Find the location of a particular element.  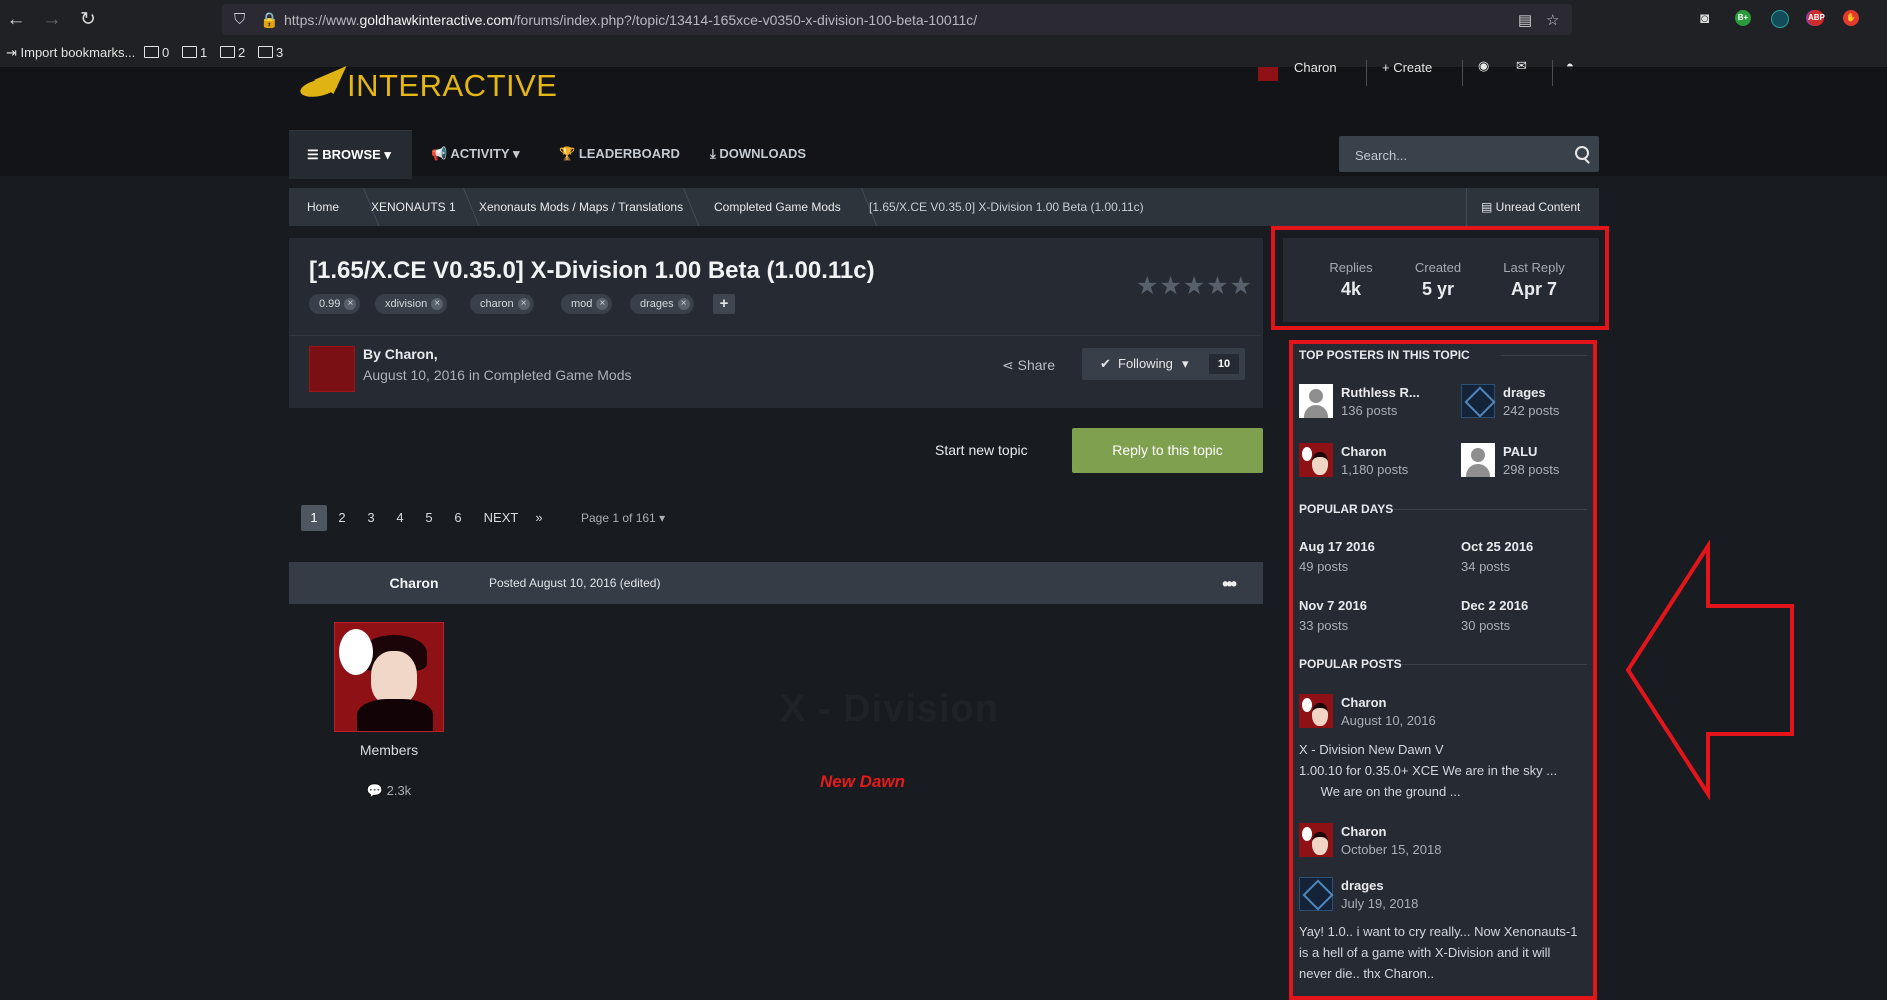

page-5: 5 is located at coordinates (429, 518).